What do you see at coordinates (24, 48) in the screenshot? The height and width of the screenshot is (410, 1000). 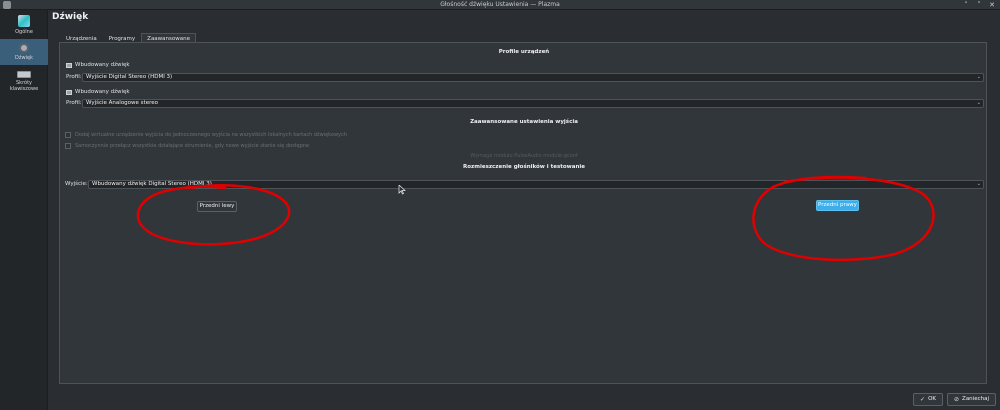 I see `speaker-icon` at bounding box center [24, 48].